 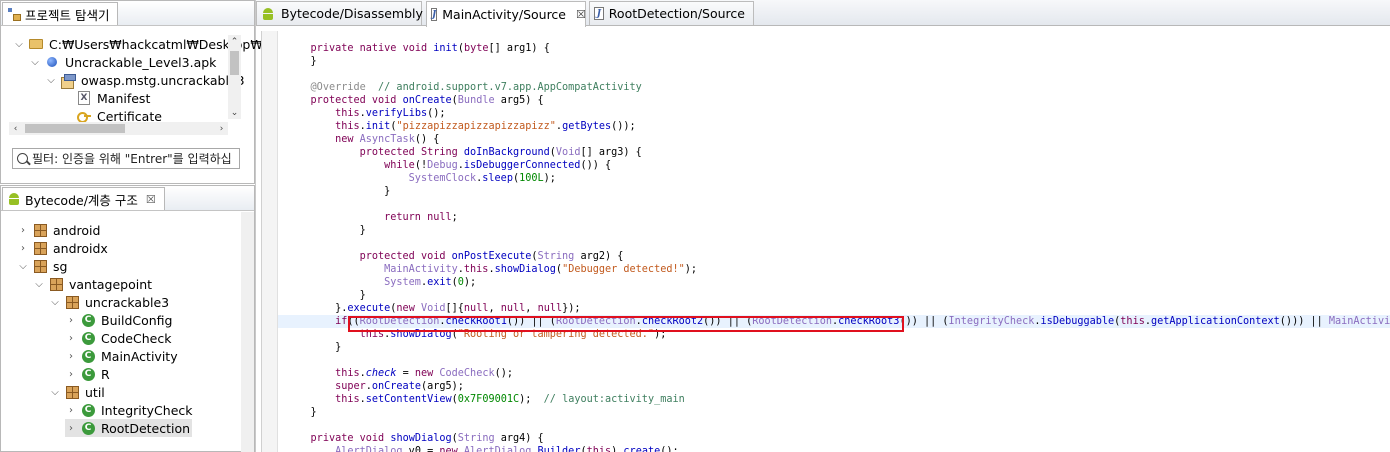 I want to click on filter-placeholder: 필터: 인증을 위해 "Entrer"를 입력하십, so click(x=132, y=159).